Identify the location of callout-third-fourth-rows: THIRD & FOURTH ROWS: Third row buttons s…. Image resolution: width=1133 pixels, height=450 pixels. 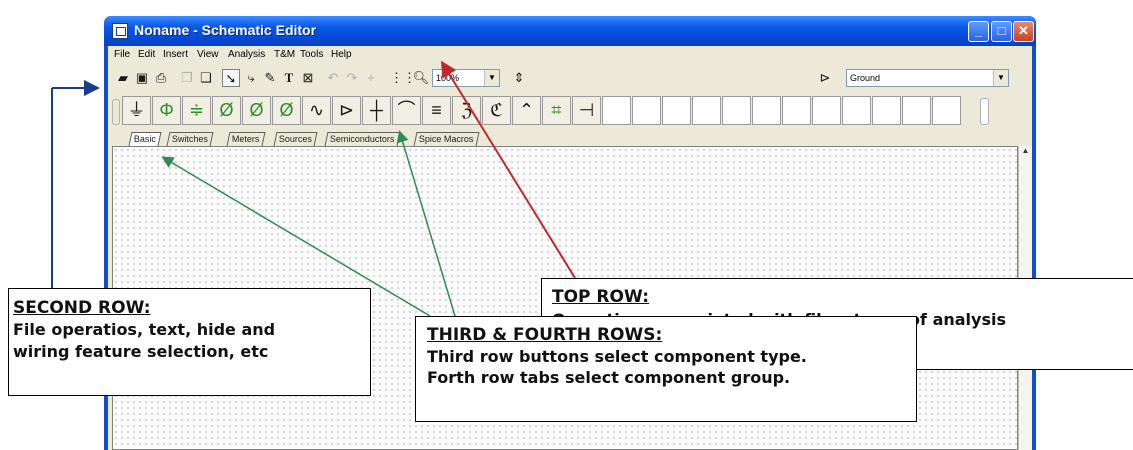
(666, 369).